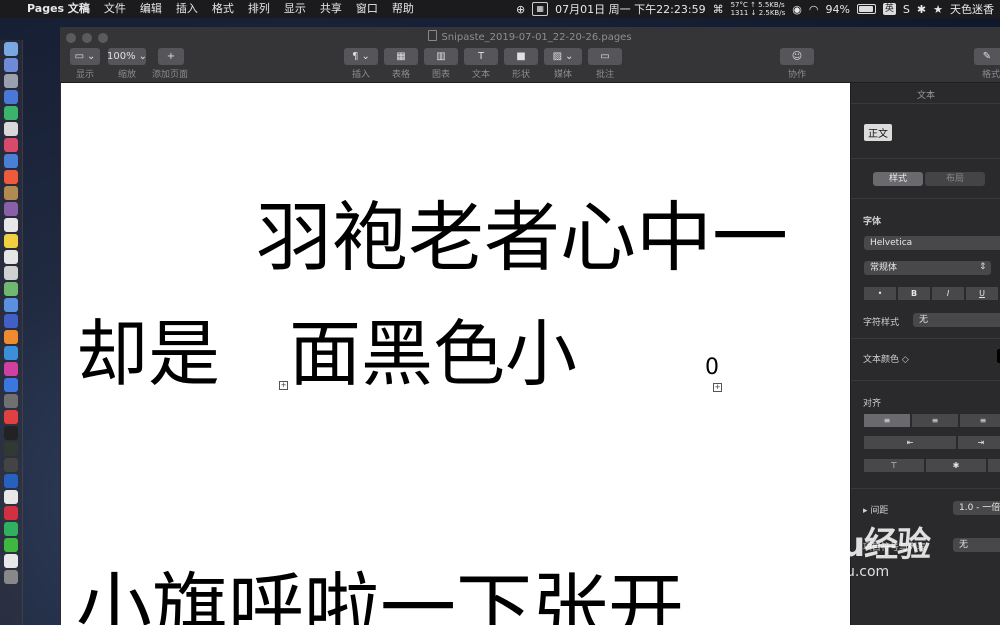 The height and width of the screenshot is (625, 1000). What do you see at coordinates (983, 267) in the screenshot?
I see `stepper-icon: ⇕` at bounding box center [983, 267].